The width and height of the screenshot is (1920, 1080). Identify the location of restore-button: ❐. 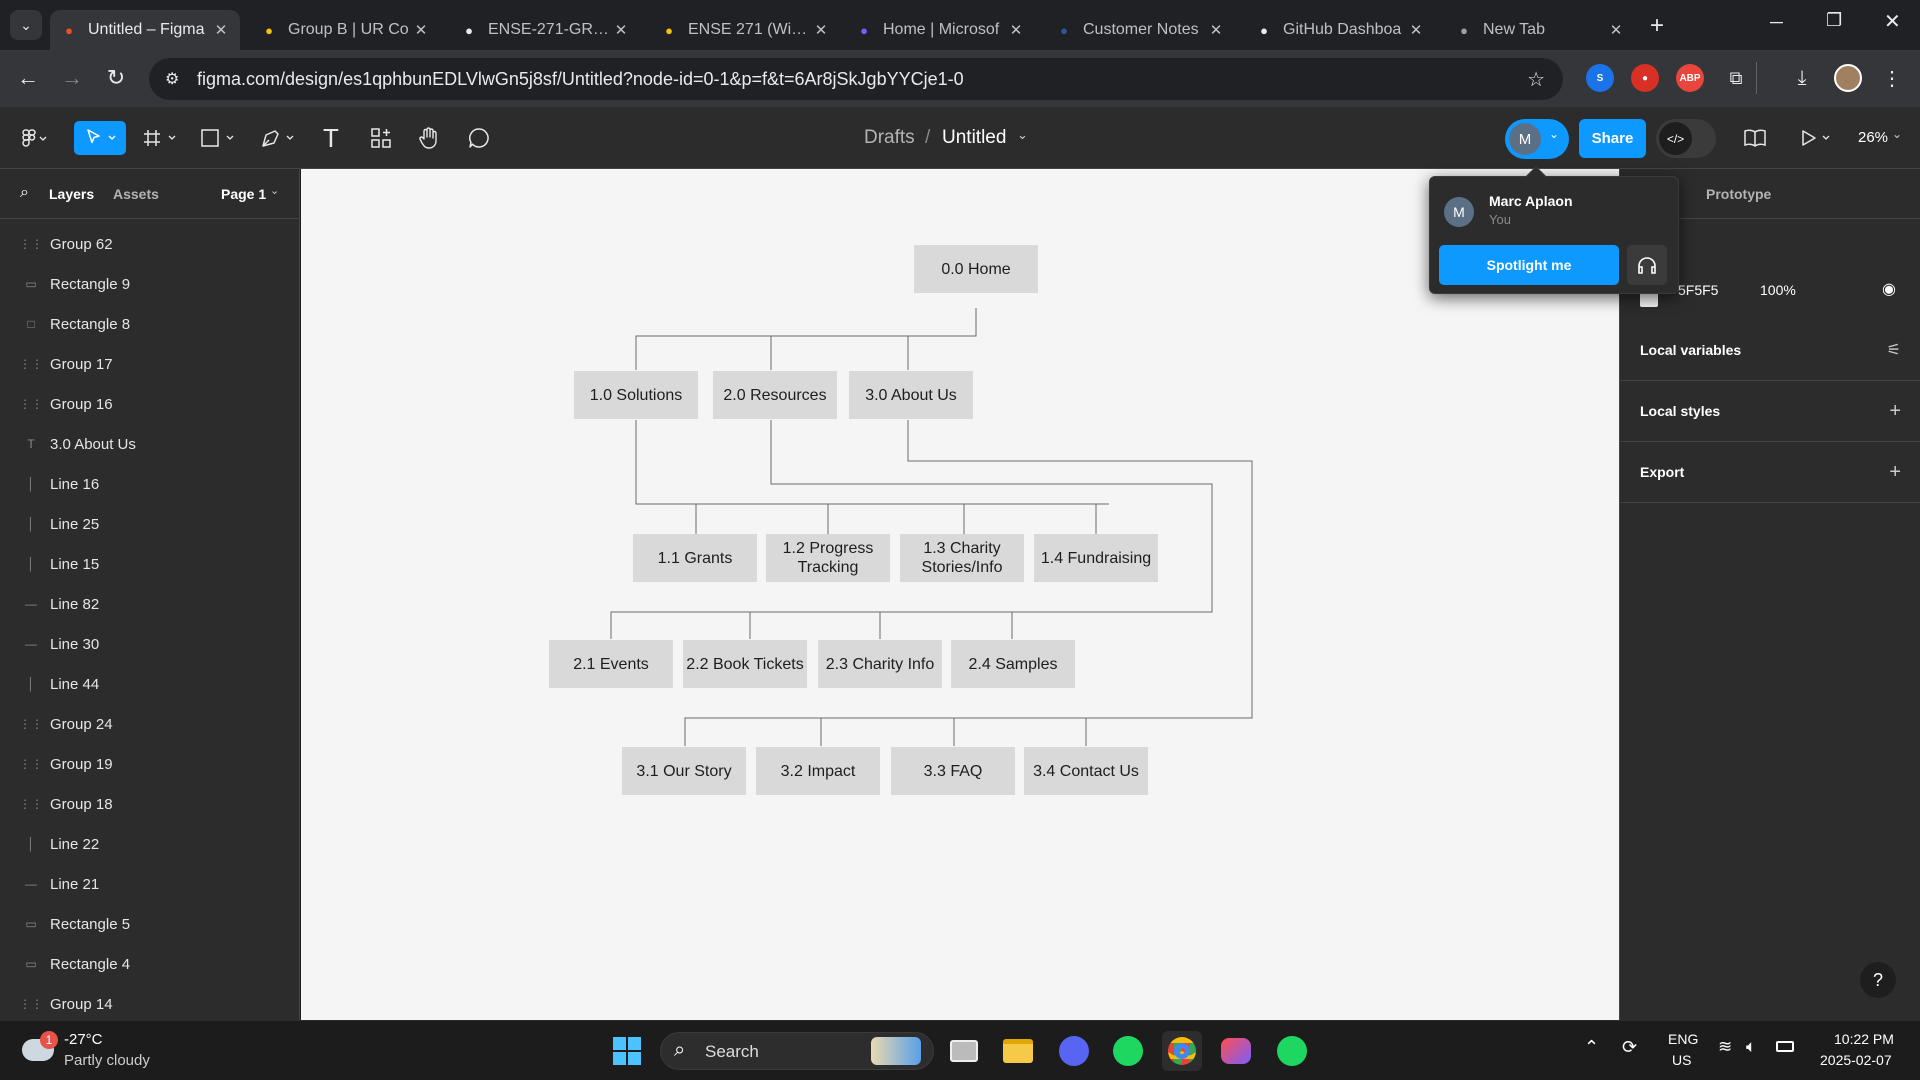
(1834, 20).